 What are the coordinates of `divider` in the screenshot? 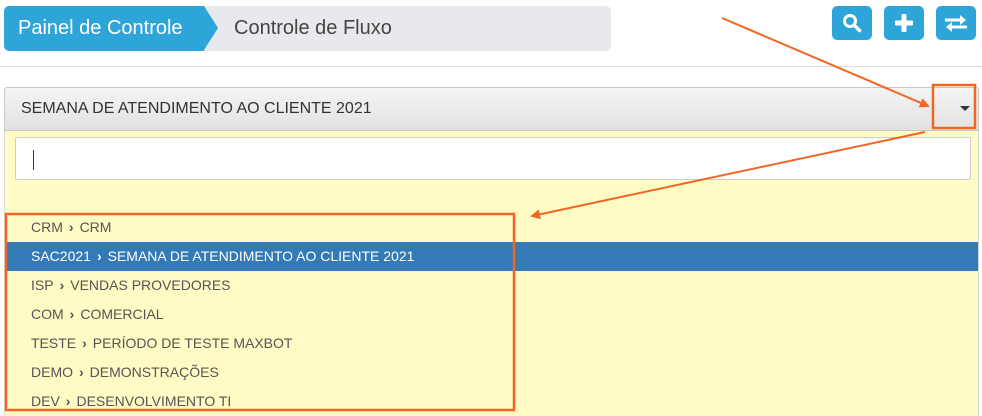 It's located at (491, 66).